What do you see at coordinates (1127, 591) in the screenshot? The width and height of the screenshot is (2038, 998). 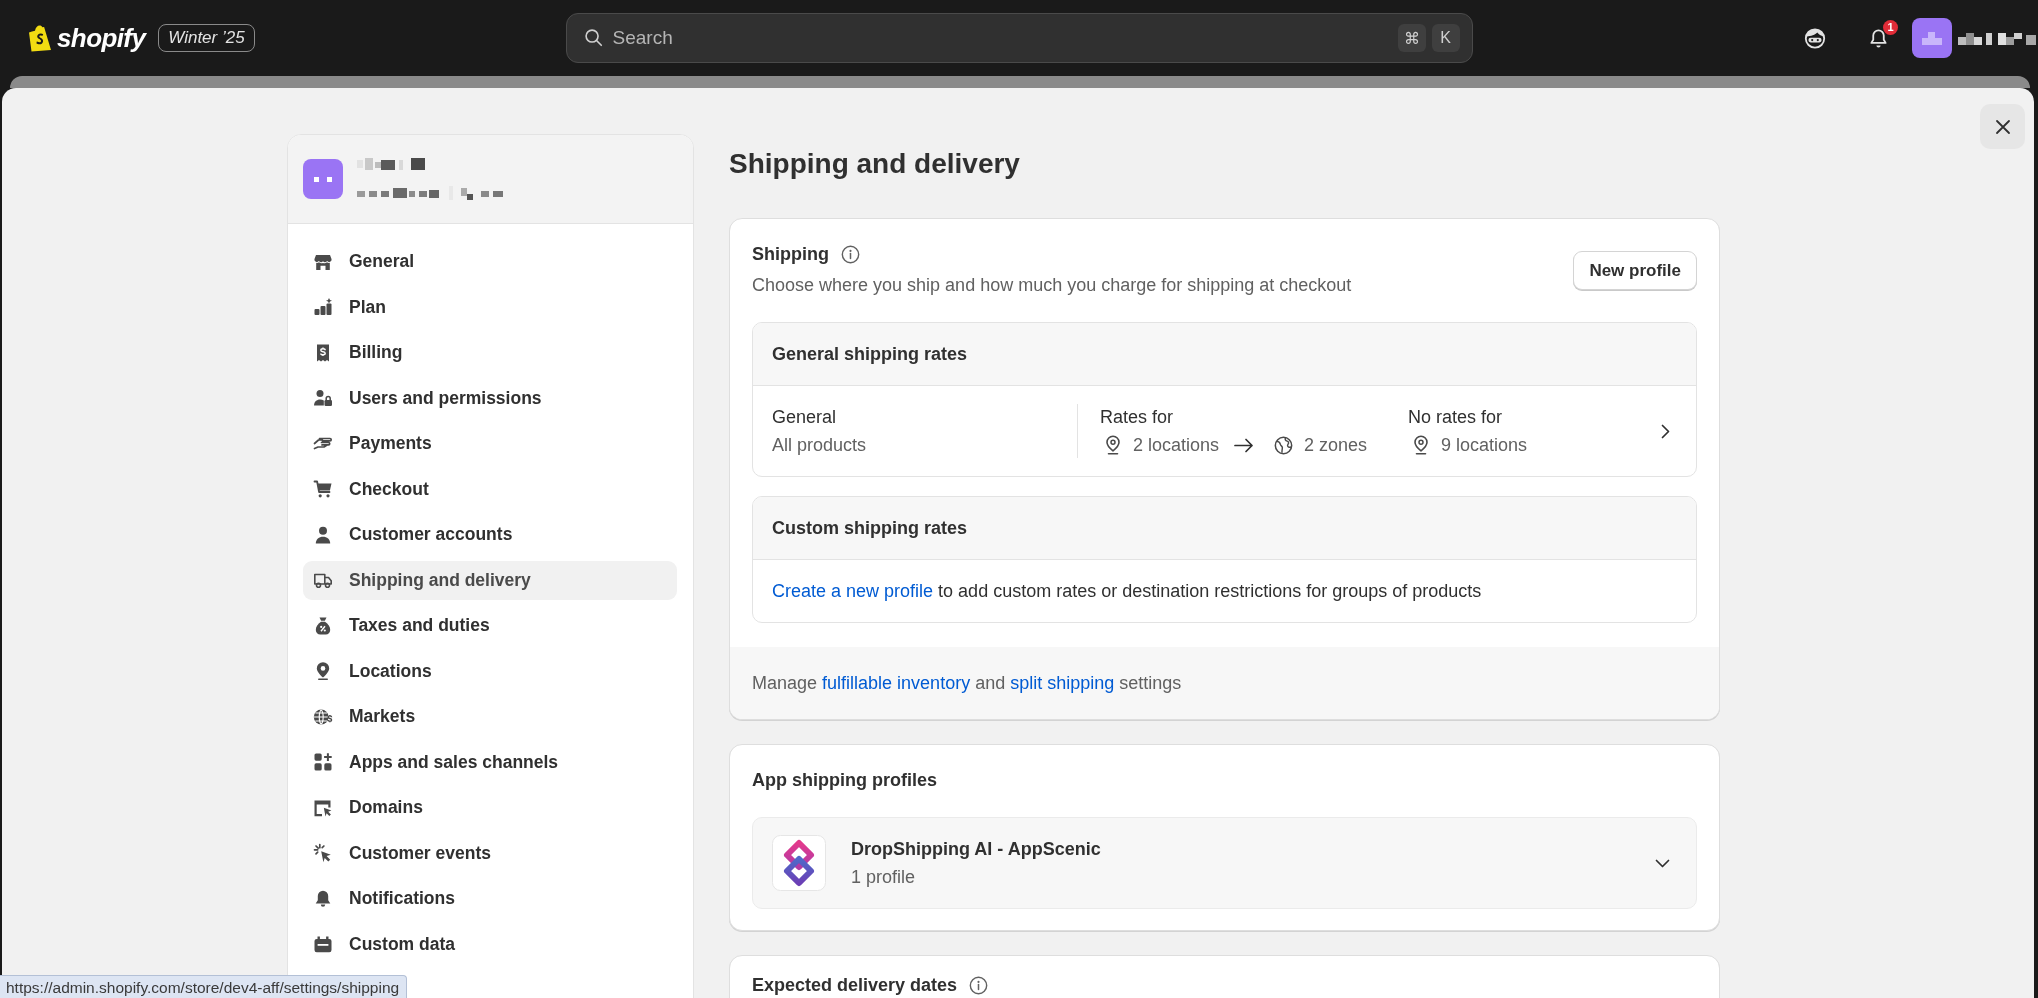 I see `custom-rates-text: Create a new profile to add custom rates or destination restrictions for groups of products` at bounding box center [1127, 591].